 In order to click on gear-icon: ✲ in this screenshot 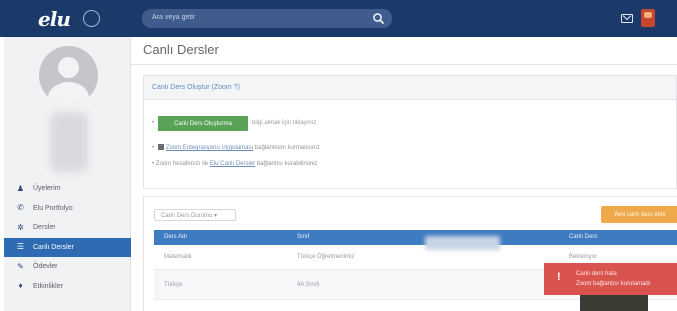, I will do `click(20, 227)`.